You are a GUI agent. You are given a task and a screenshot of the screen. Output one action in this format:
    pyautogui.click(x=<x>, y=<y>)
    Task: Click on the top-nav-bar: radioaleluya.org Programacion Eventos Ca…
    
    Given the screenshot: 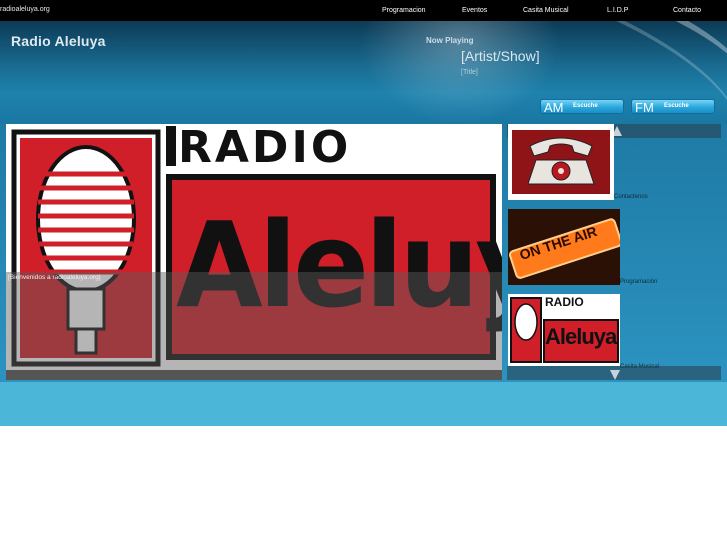 What is the action you would take?
    pyautogui.click(x=363, y=10)
    